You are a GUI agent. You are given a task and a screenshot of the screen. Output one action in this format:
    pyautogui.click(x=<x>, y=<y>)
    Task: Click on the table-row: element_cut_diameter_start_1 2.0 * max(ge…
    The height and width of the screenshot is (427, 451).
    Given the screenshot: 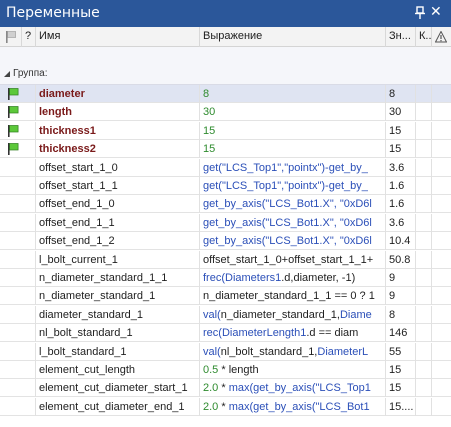 What is the action you would take?
    pyautogui.click(x=225, y=388)
    